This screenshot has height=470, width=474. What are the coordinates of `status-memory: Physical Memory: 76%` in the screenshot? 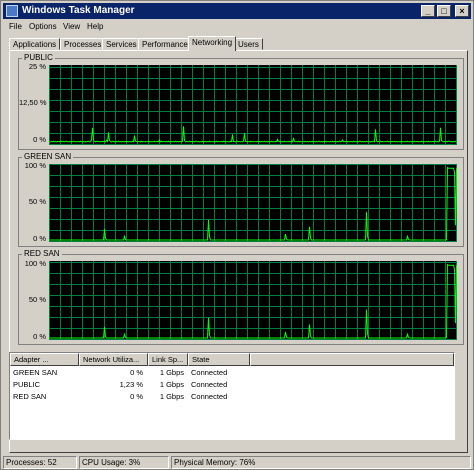 It's located at (321, 462).